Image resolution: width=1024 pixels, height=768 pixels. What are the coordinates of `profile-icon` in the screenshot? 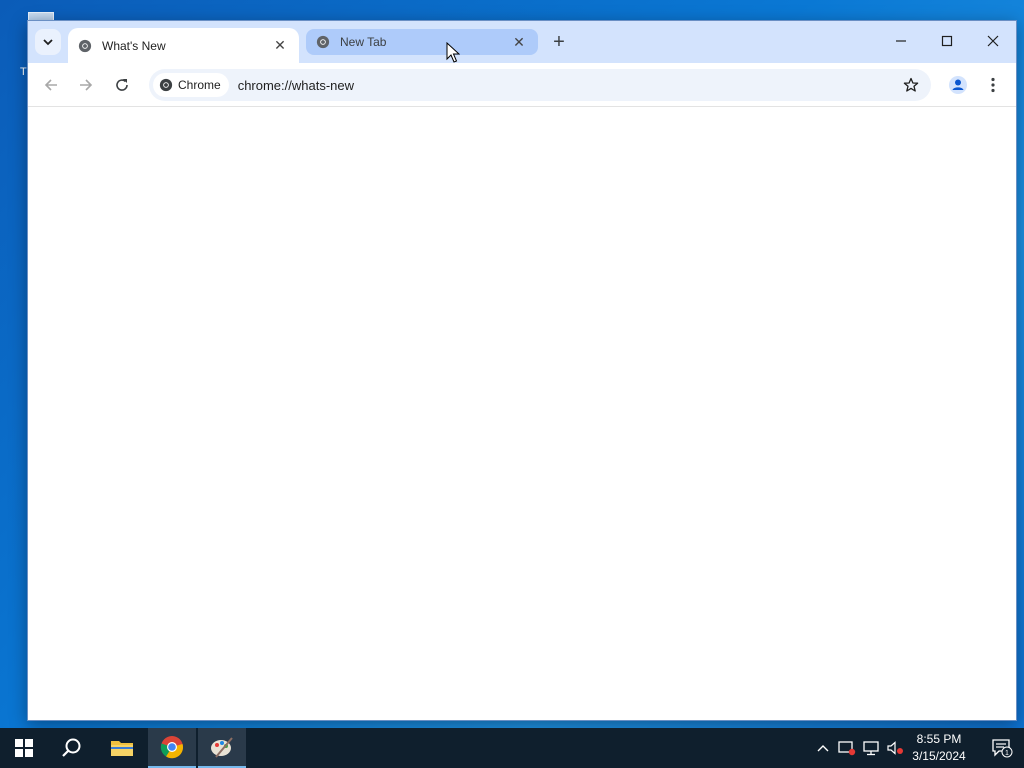 It's located at (958, 85).